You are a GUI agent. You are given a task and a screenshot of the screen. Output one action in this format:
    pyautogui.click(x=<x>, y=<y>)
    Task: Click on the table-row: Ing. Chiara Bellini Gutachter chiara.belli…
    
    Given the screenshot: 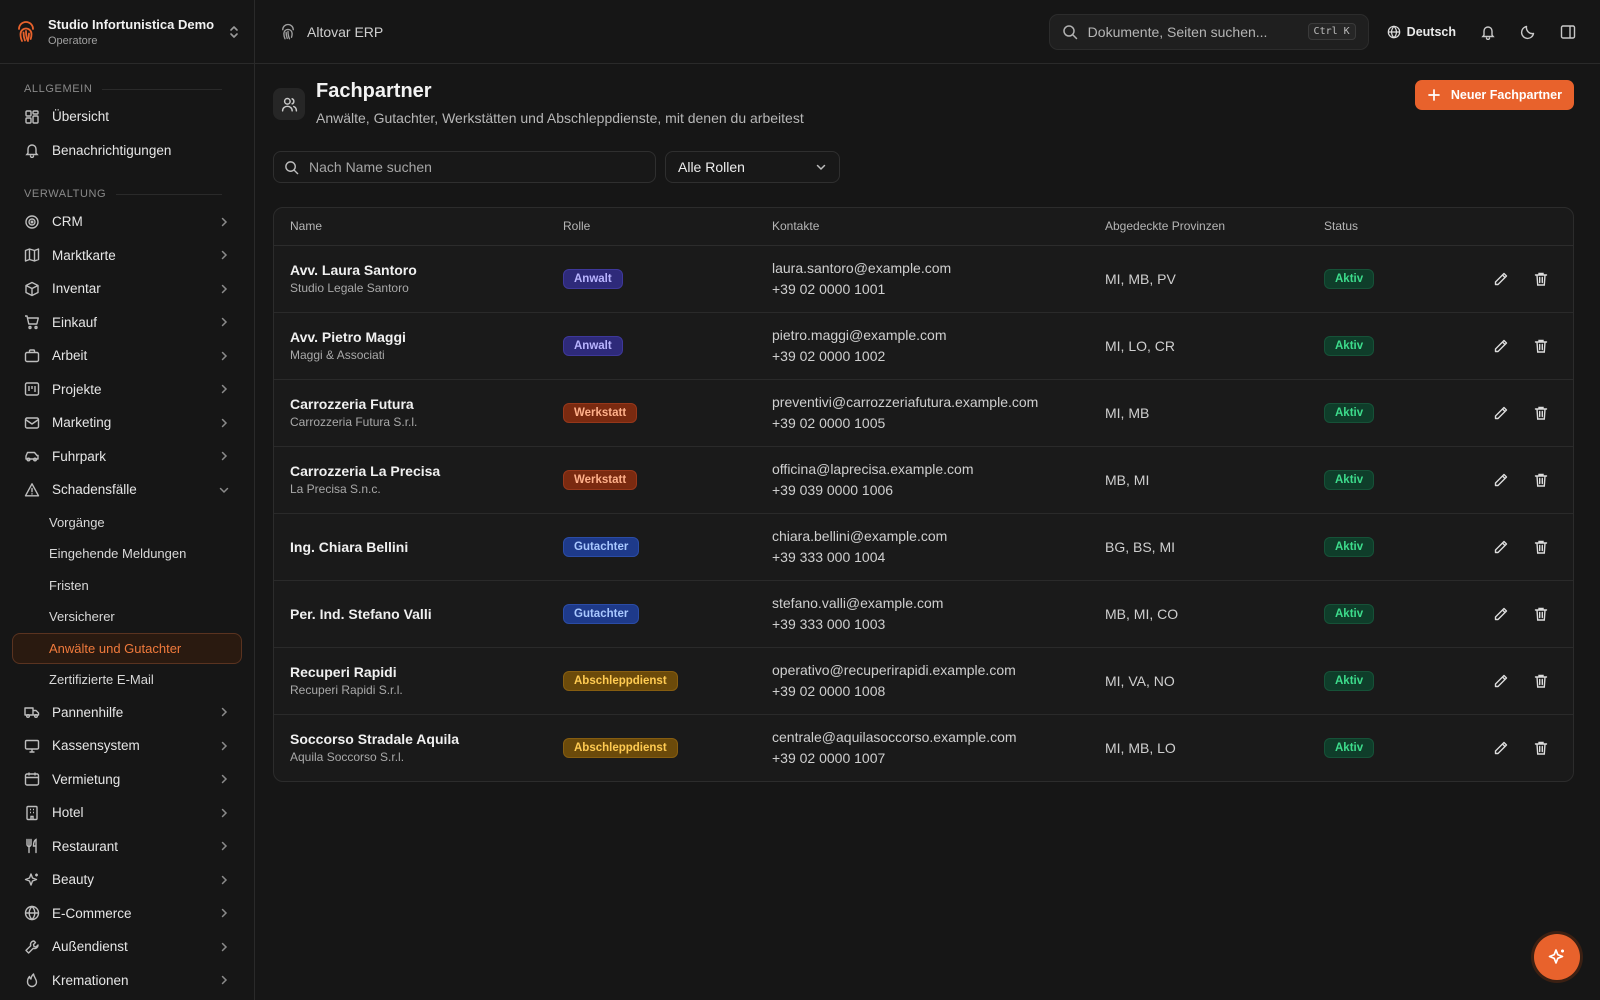 What is the action you would take?
    pyautogui.click(x=923, y=546)
    